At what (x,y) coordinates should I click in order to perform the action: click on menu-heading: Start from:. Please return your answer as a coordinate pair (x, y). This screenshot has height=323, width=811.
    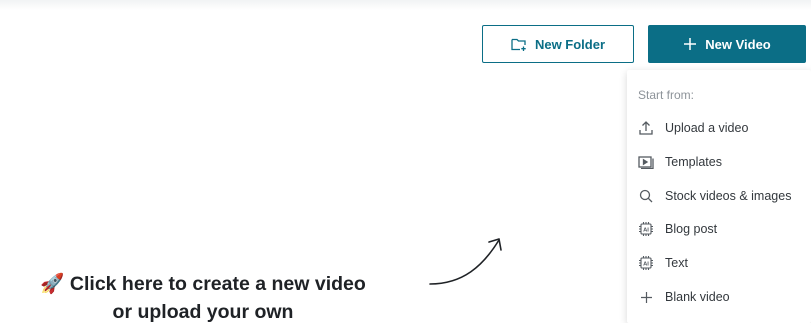
    Looking at the image, I should click on (666, 95).